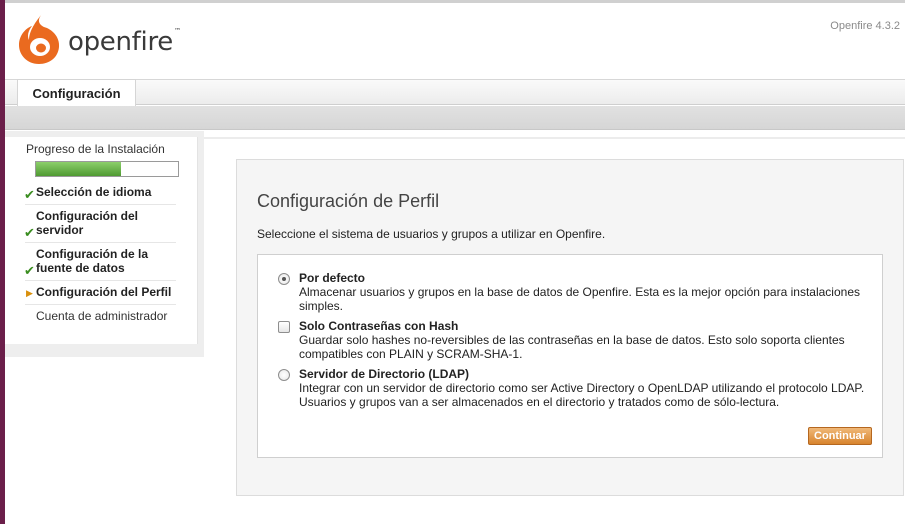 This screenshot has height=524, width=905. What do you see at coordinates (100, 195) in the screenshot?
I see `step-language: ✔ Selección de idioma` at bounding box center [100, 195].